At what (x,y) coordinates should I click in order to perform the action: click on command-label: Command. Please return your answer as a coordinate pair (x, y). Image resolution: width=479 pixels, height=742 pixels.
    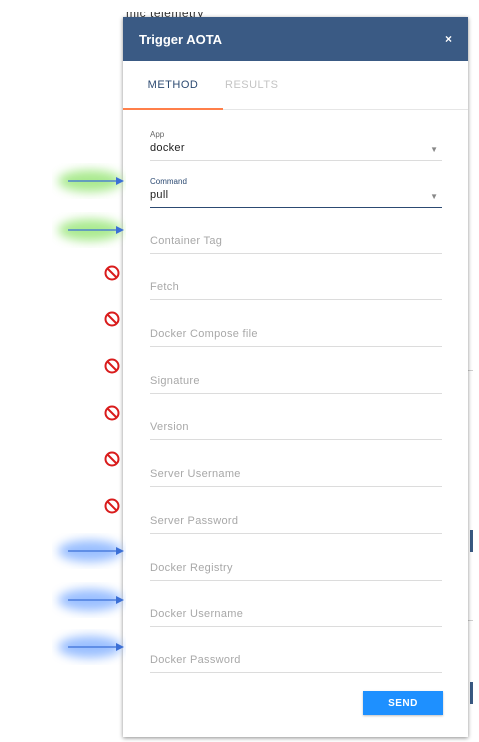
    Looking at the image, I should click on (168, 181).